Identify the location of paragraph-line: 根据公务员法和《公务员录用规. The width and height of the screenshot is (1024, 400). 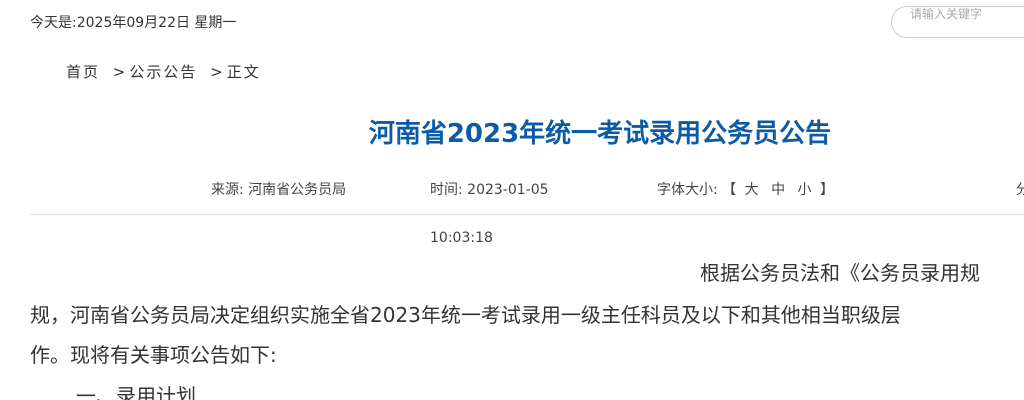
(840, 273).